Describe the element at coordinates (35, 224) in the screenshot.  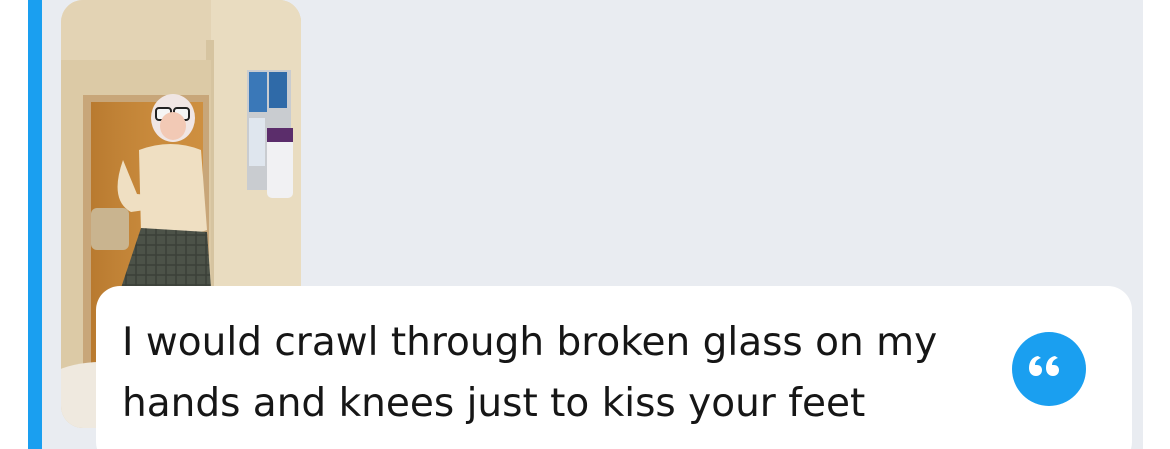
I see `accent-bar` at that location.